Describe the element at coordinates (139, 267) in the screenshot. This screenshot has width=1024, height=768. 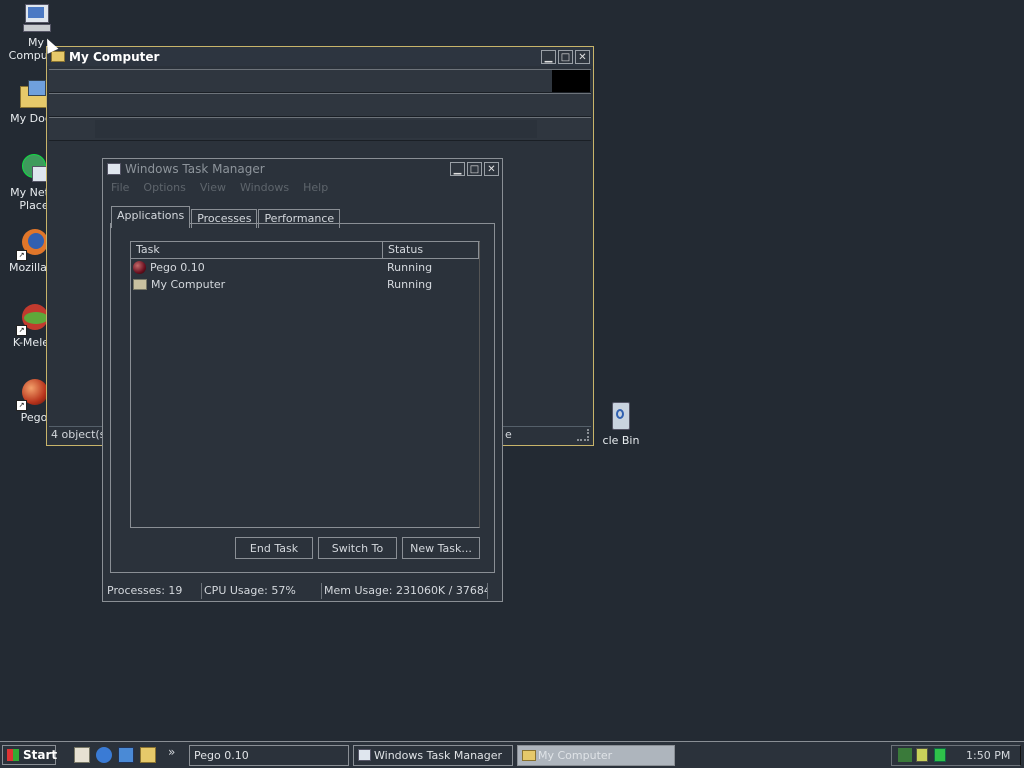
I see `pego-ball-icon` at that location.